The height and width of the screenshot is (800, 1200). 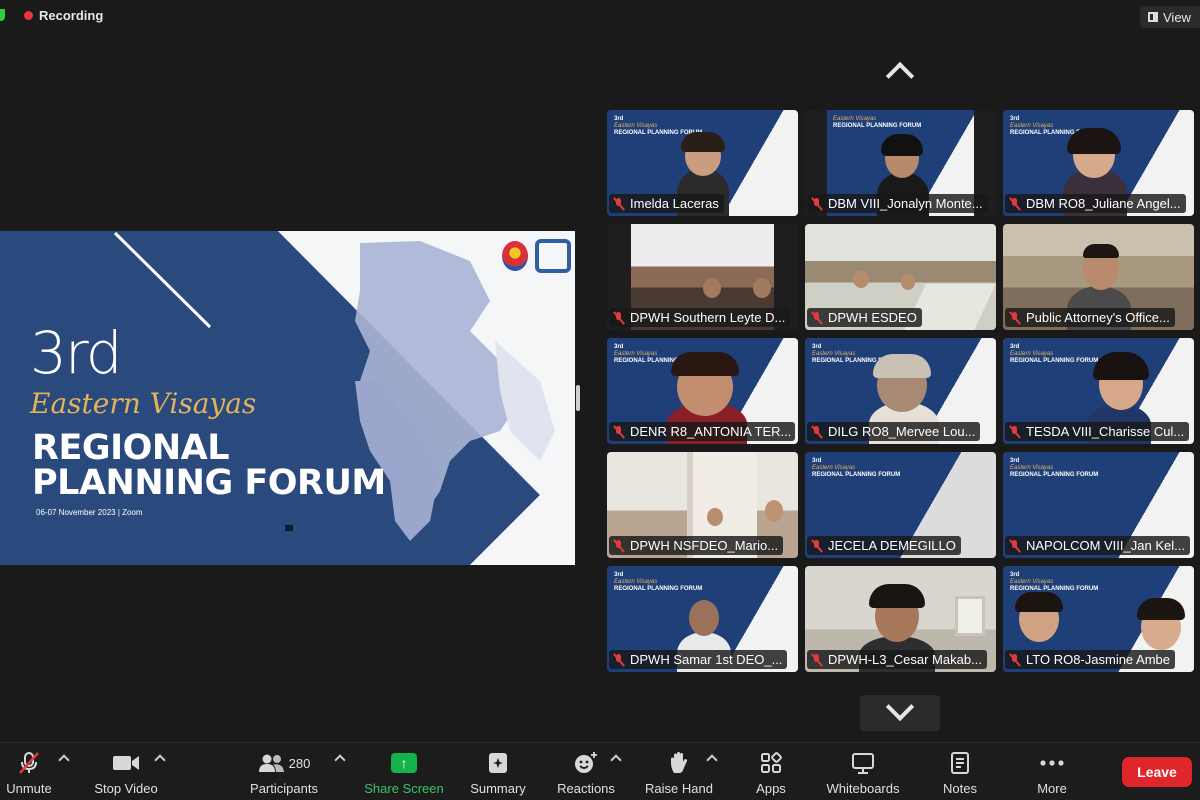 What do you see at coordinates (76, 353) in the screenshot?
I see `slide-title-number: 3rd` at bounding box center [76, 353].